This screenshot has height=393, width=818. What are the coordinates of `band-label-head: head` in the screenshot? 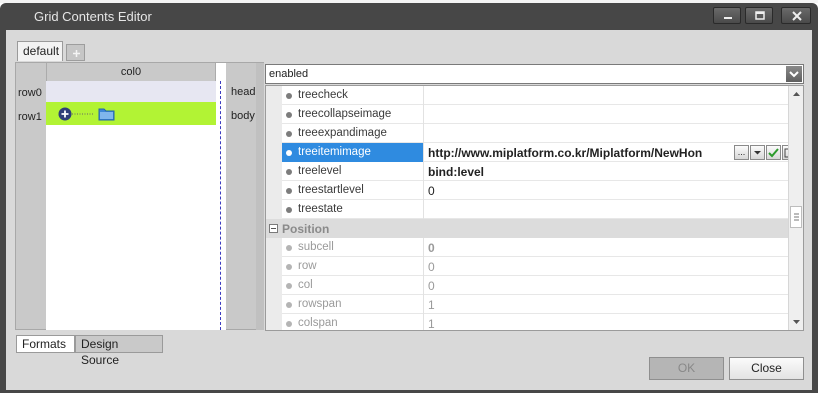 It's located at (243, 92).